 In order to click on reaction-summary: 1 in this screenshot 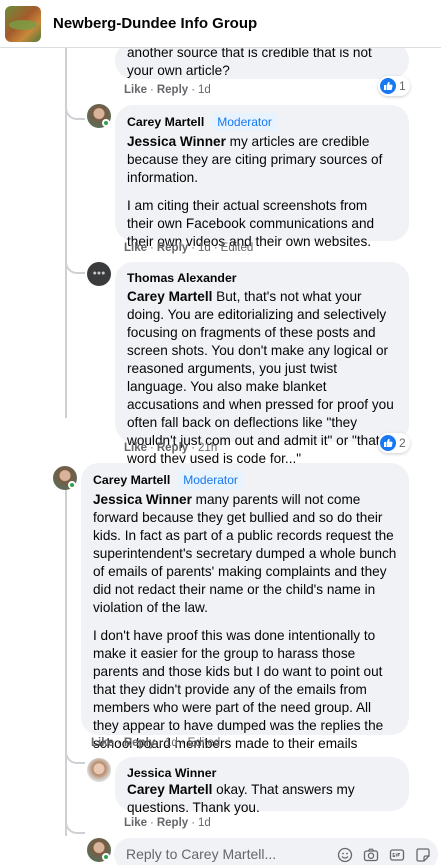, I will do `click(394, 86)`.